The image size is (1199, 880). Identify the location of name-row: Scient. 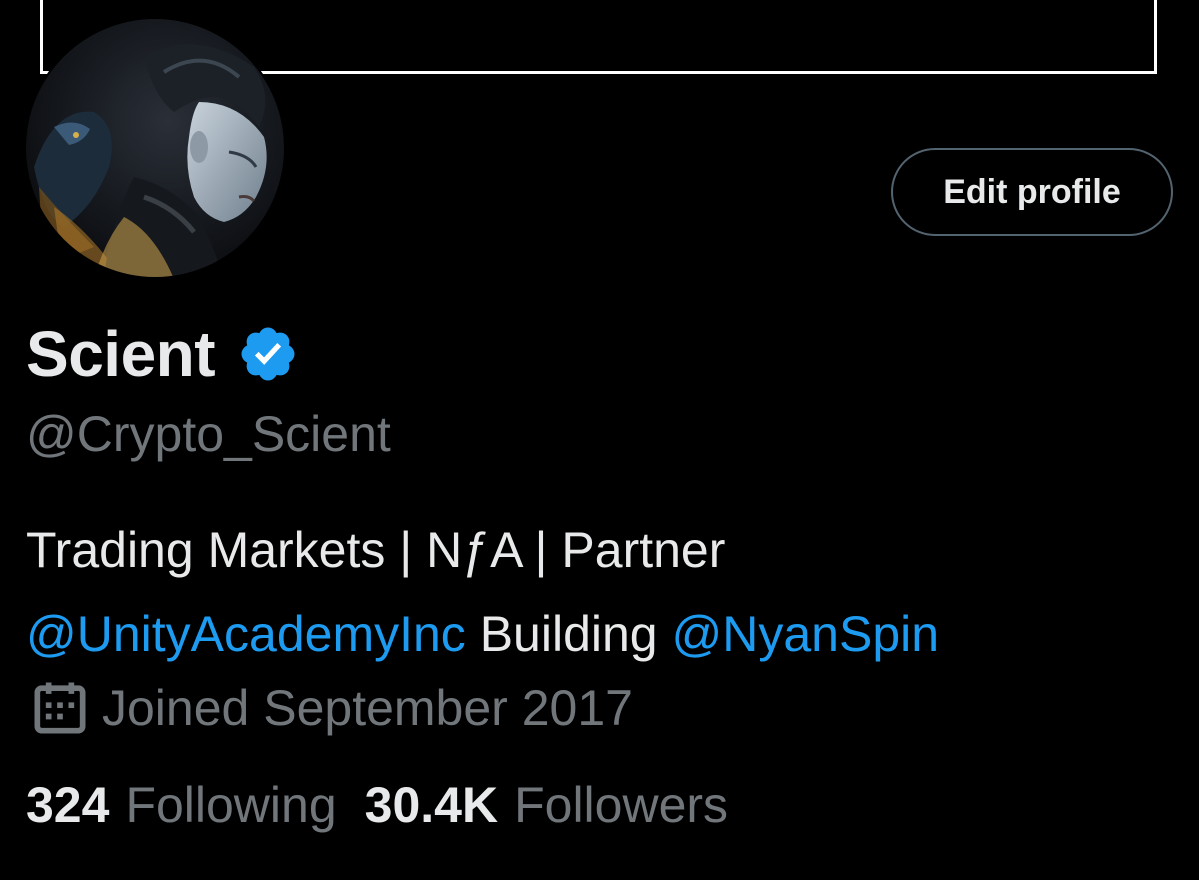
(162, 354).